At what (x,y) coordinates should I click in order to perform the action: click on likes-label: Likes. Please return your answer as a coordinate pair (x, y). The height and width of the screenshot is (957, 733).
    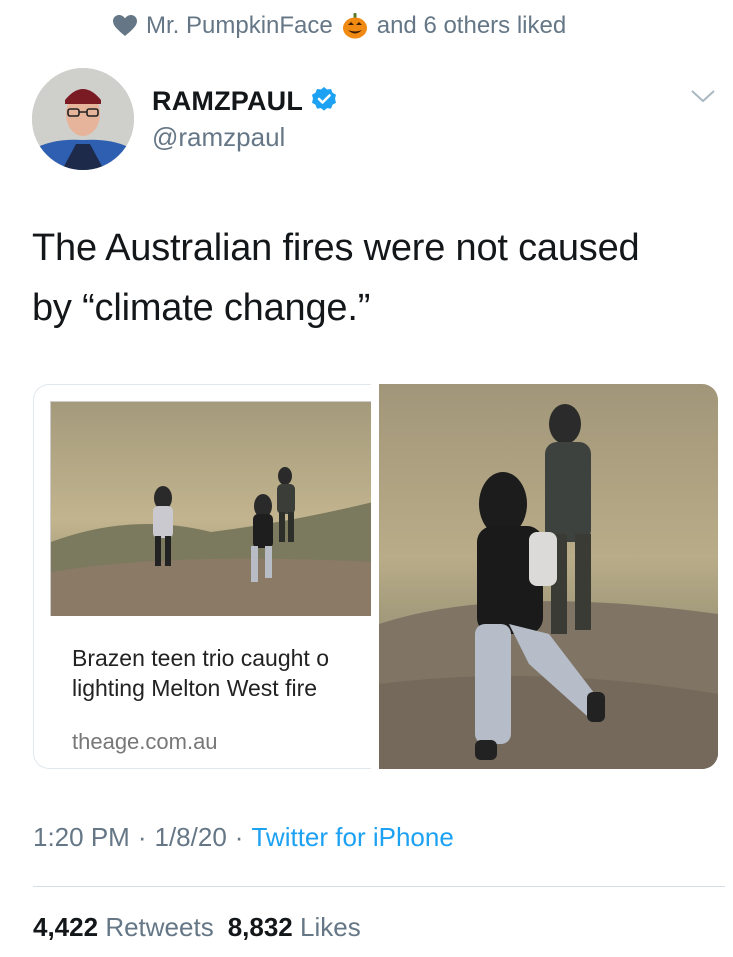
    Looking at the image, I should click on (330, 927).